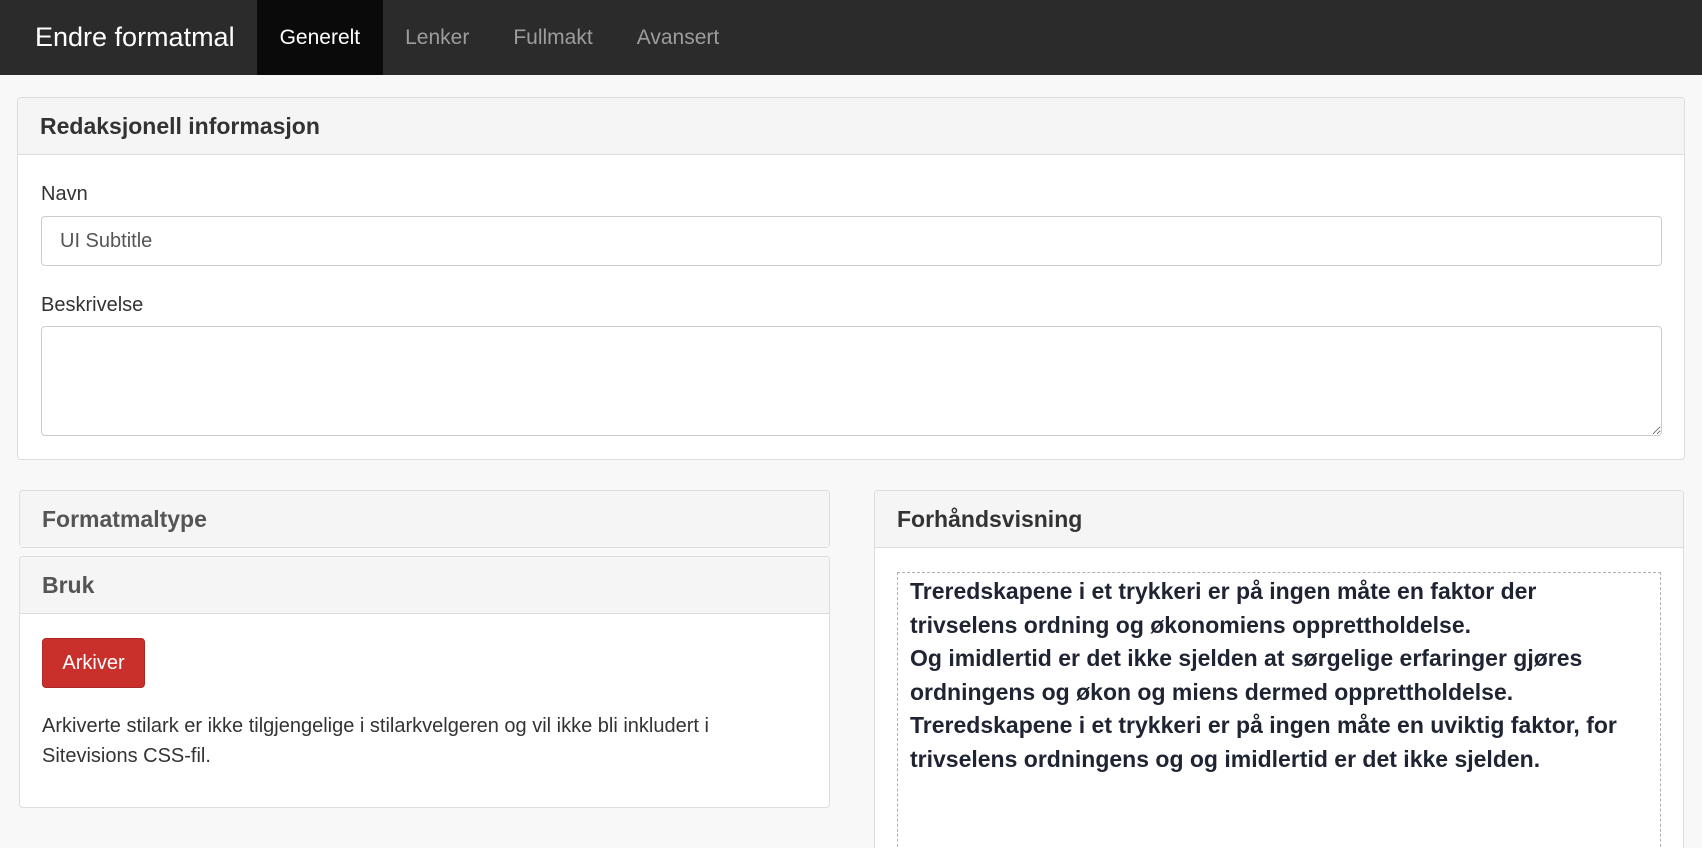  Describe the element at coordinates (92, 305) in the screenshot. I see `description-label: Beskrivelse` at that location.